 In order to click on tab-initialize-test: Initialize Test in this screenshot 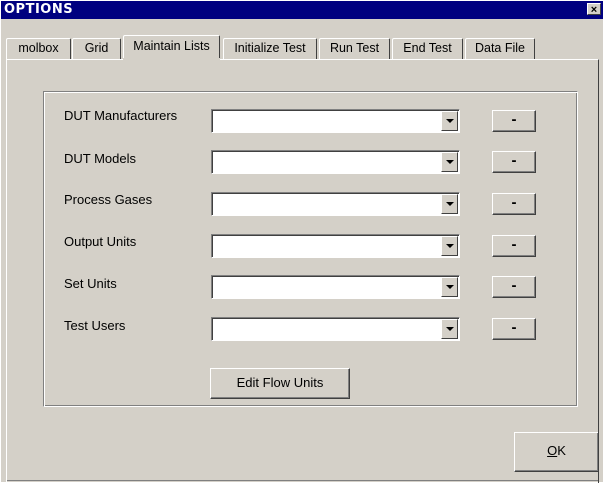, I will do `click(270, 48)`.